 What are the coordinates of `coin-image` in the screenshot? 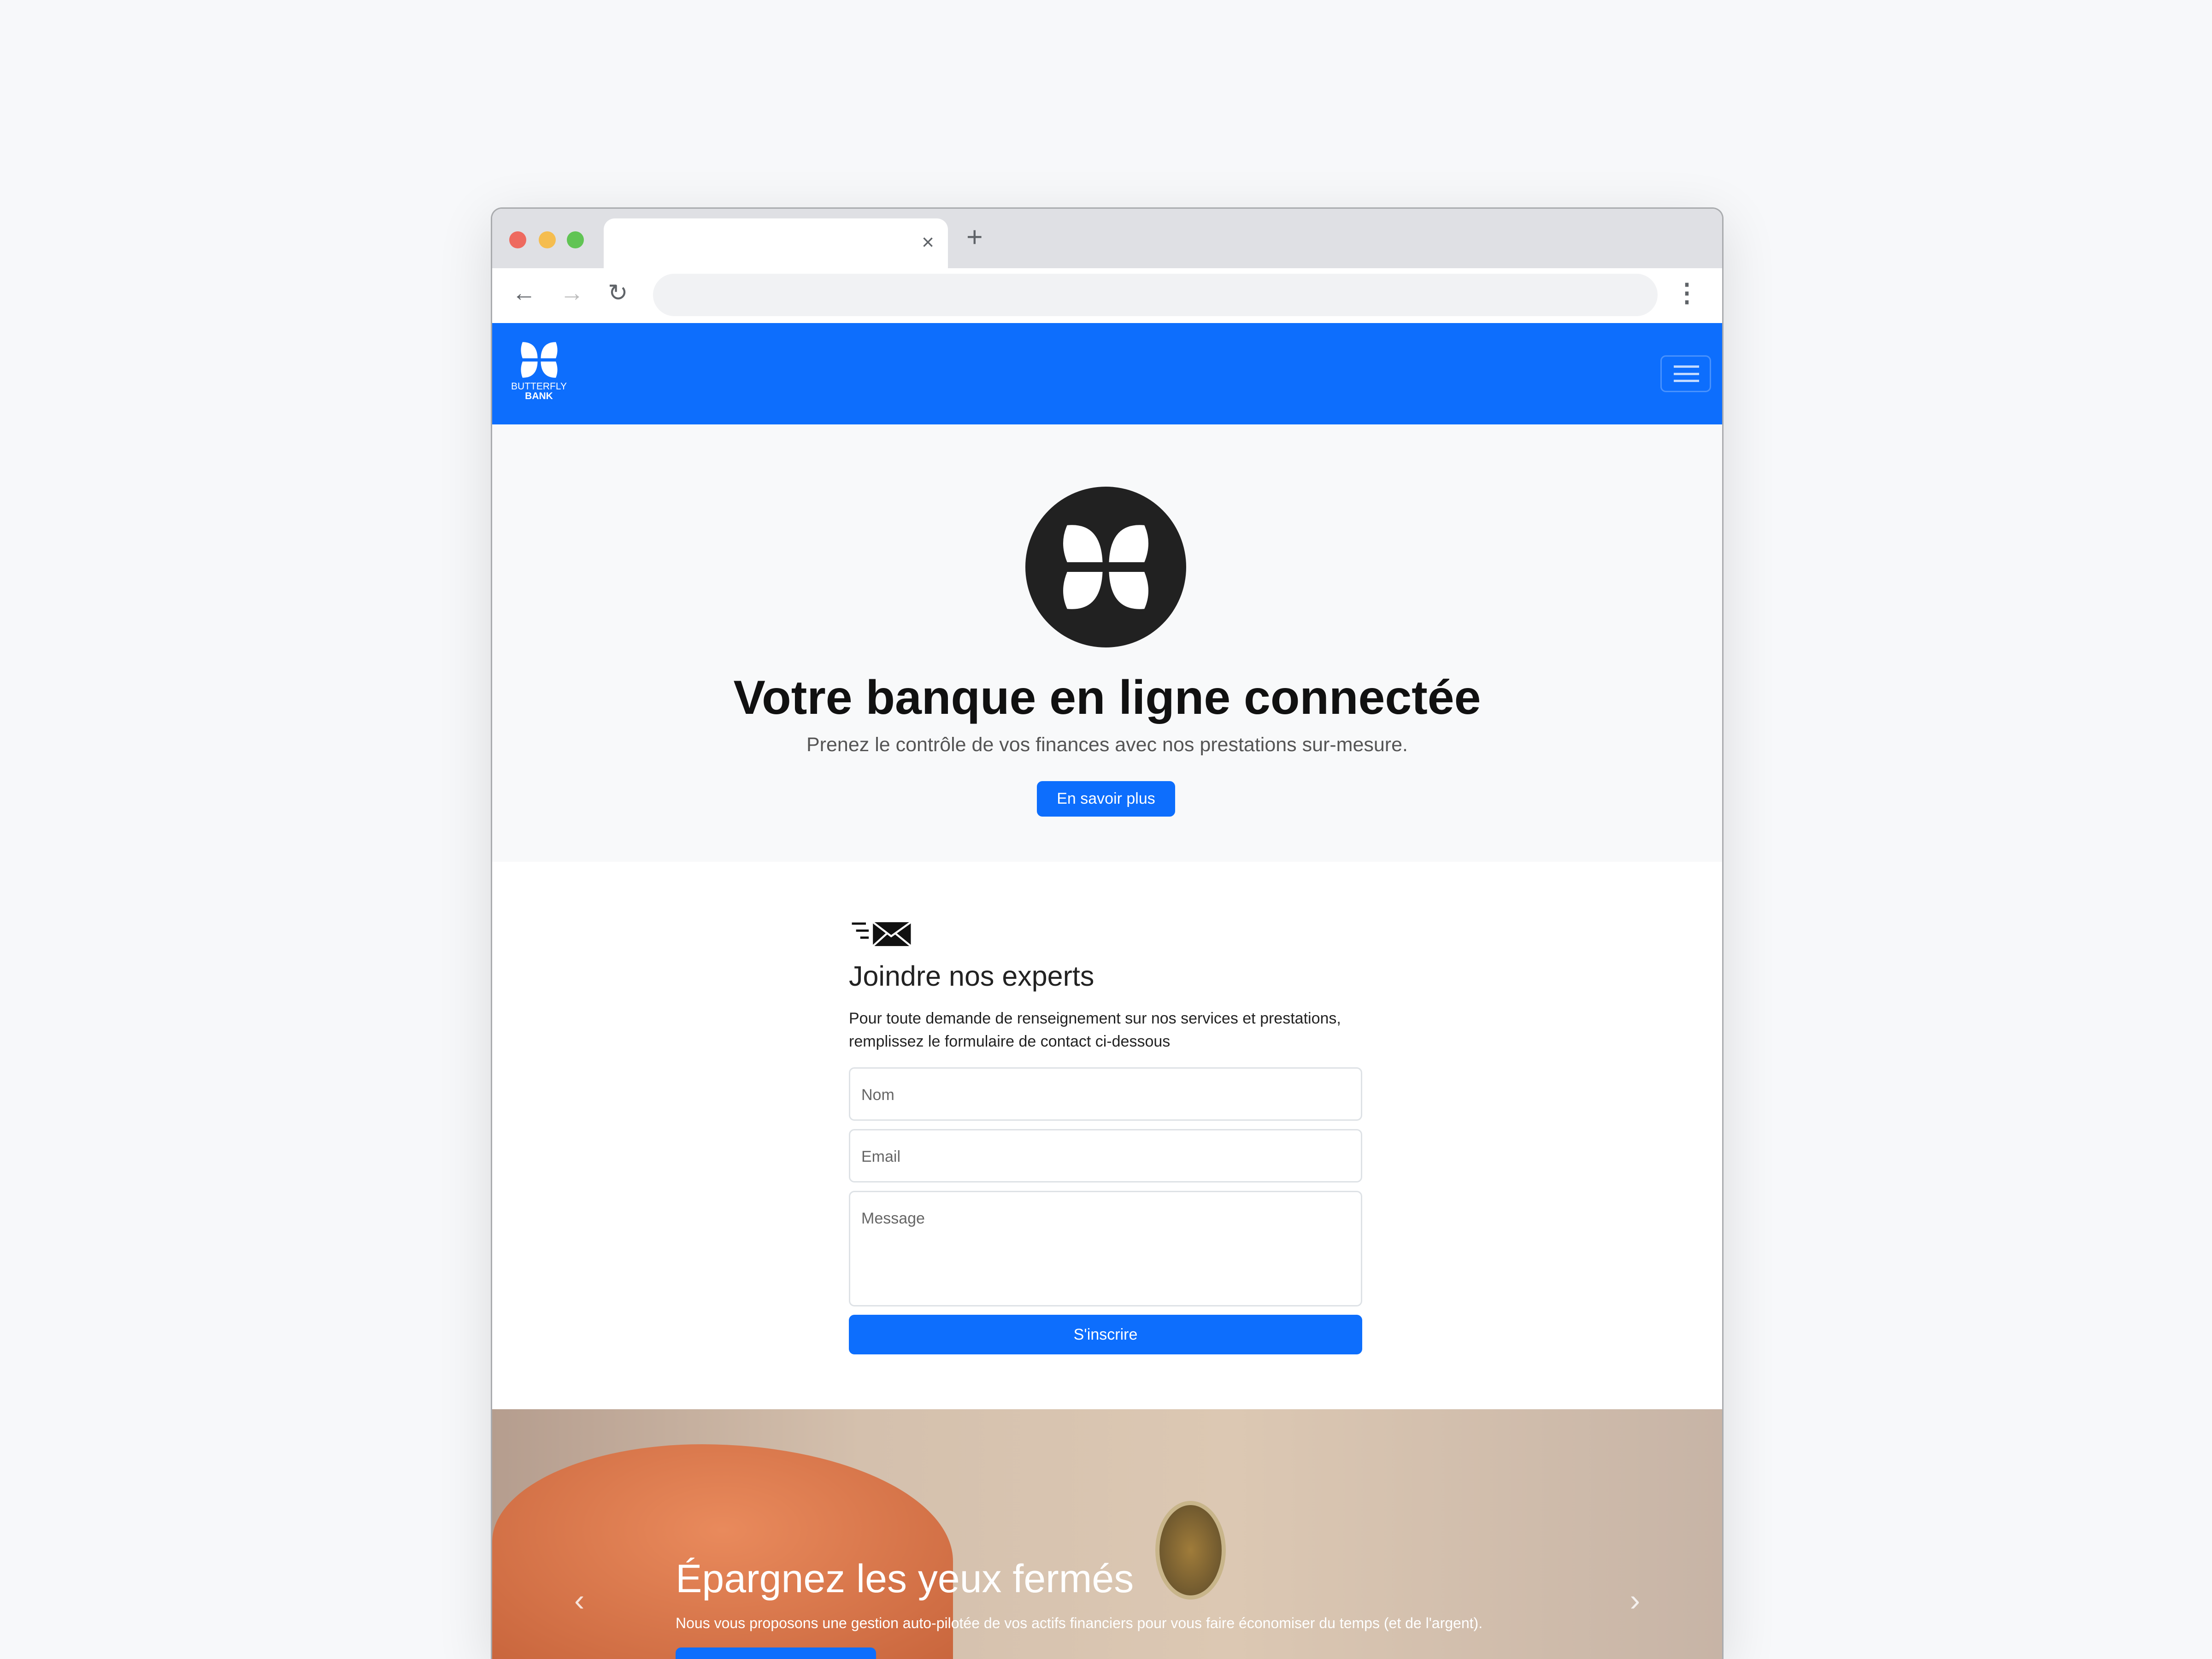 It's located at (1190, 1550).